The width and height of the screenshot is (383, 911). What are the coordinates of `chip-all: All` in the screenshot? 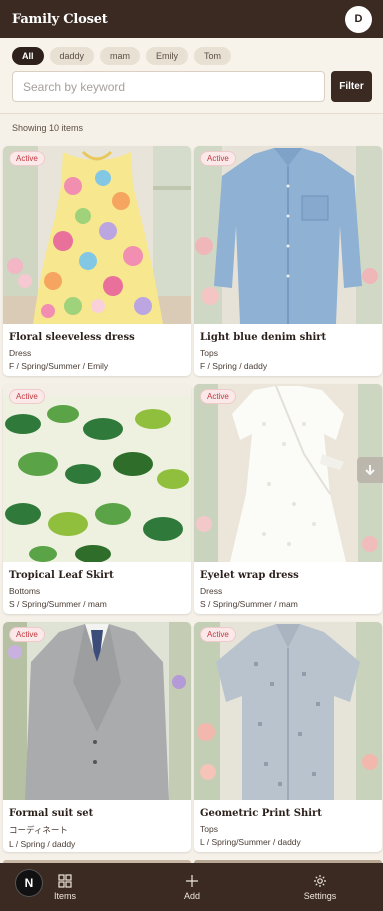 It's located at (28, 56).